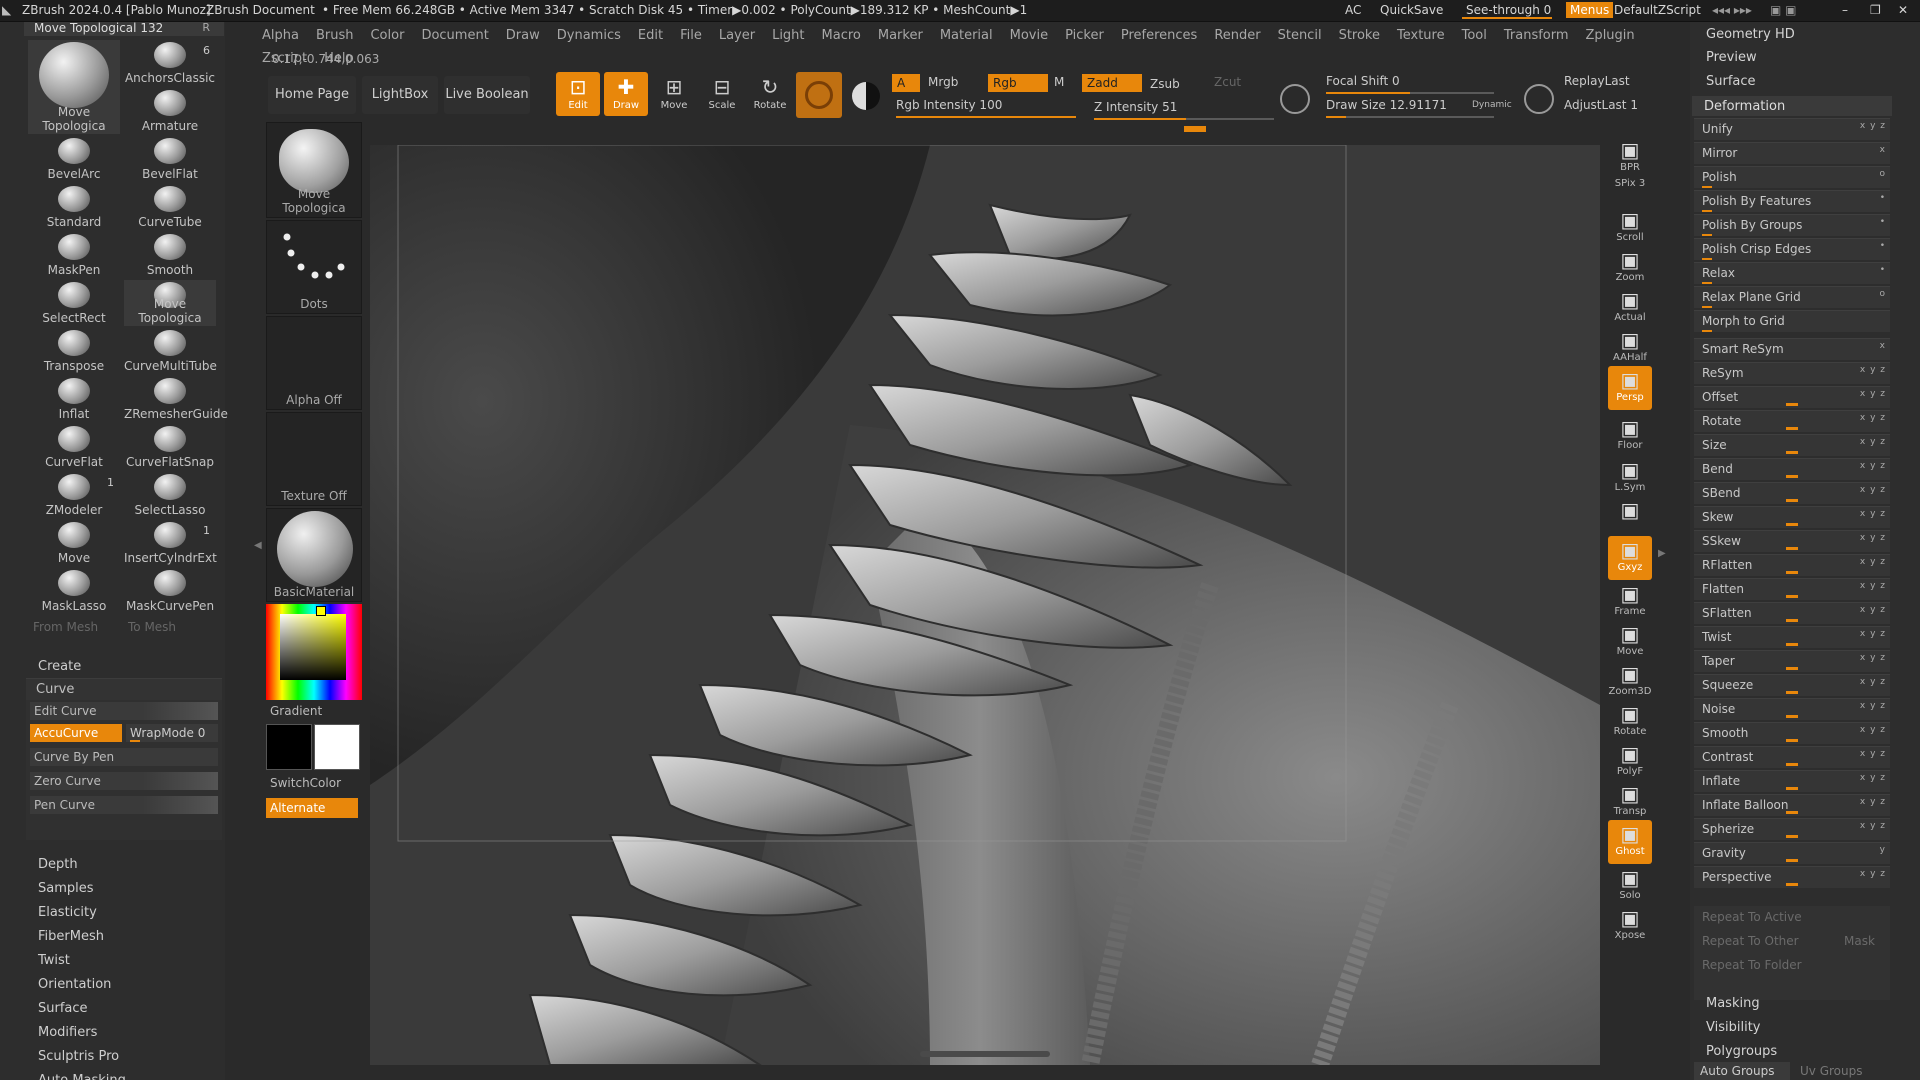  Describe the element at coordinates (1630, 722) in the screenshot. I see `rotate-view-button: ▣ Rotate` at that location.